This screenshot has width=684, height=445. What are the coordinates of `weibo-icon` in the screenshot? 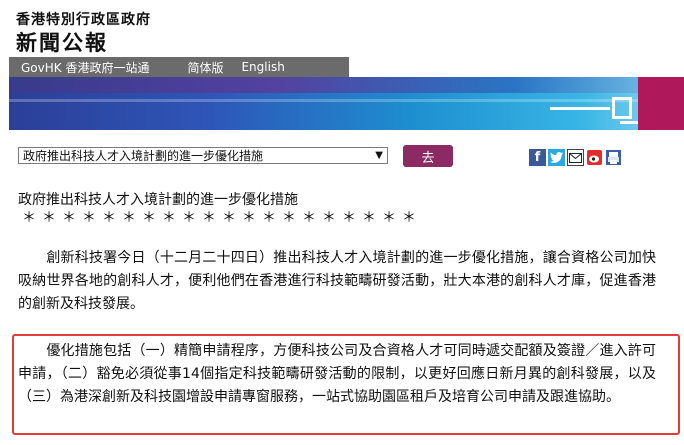 It's located at (594, 157).